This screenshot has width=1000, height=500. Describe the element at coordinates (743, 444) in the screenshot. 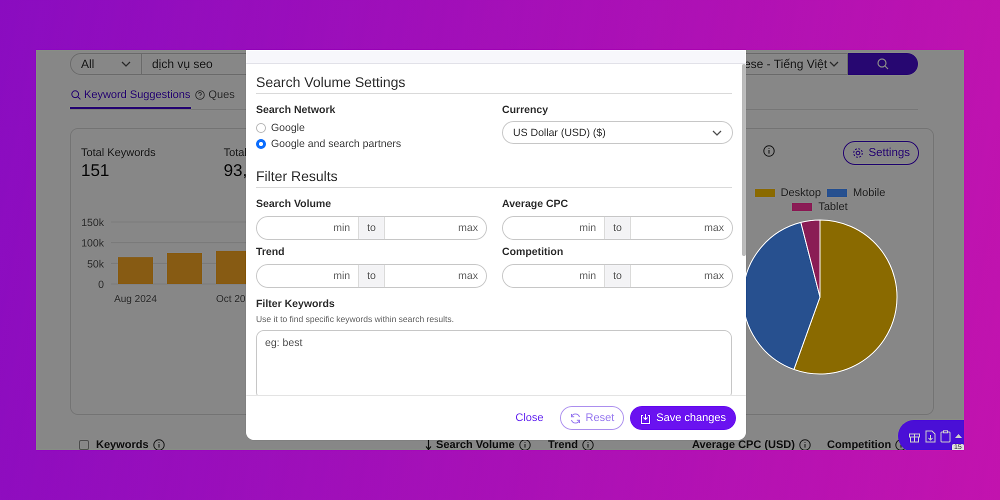

I see `column-header: Average CPC (USD)` at that location.